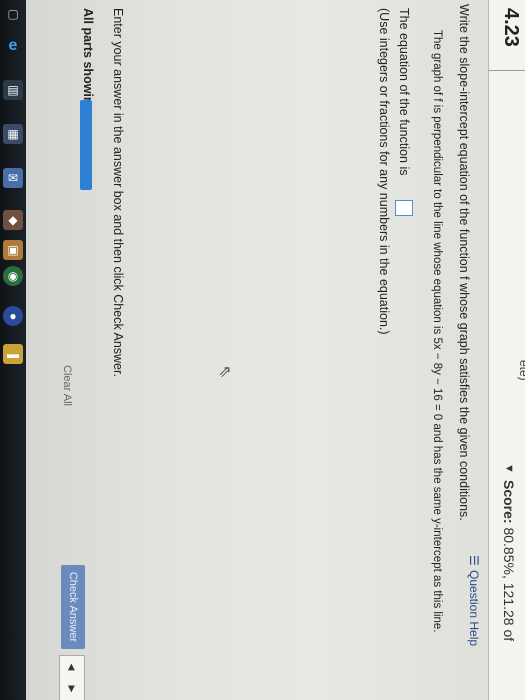 Image resolution: width=525 pixels, height=700 pixels. I want to click on answer-input-box, so click(404, 208).